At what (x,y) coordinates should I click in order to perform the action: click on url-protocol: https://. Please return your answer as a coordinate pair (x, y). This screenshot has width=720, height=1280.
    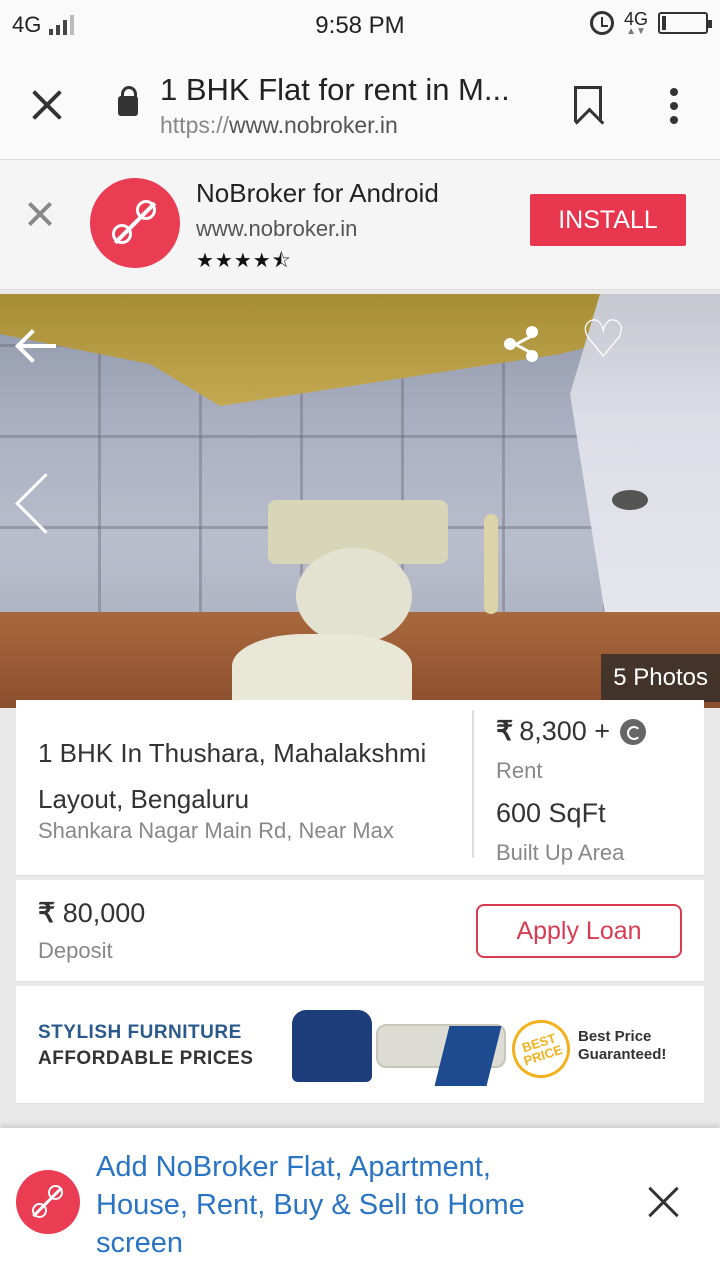
    Looking at the image, I should click on (195, 125).